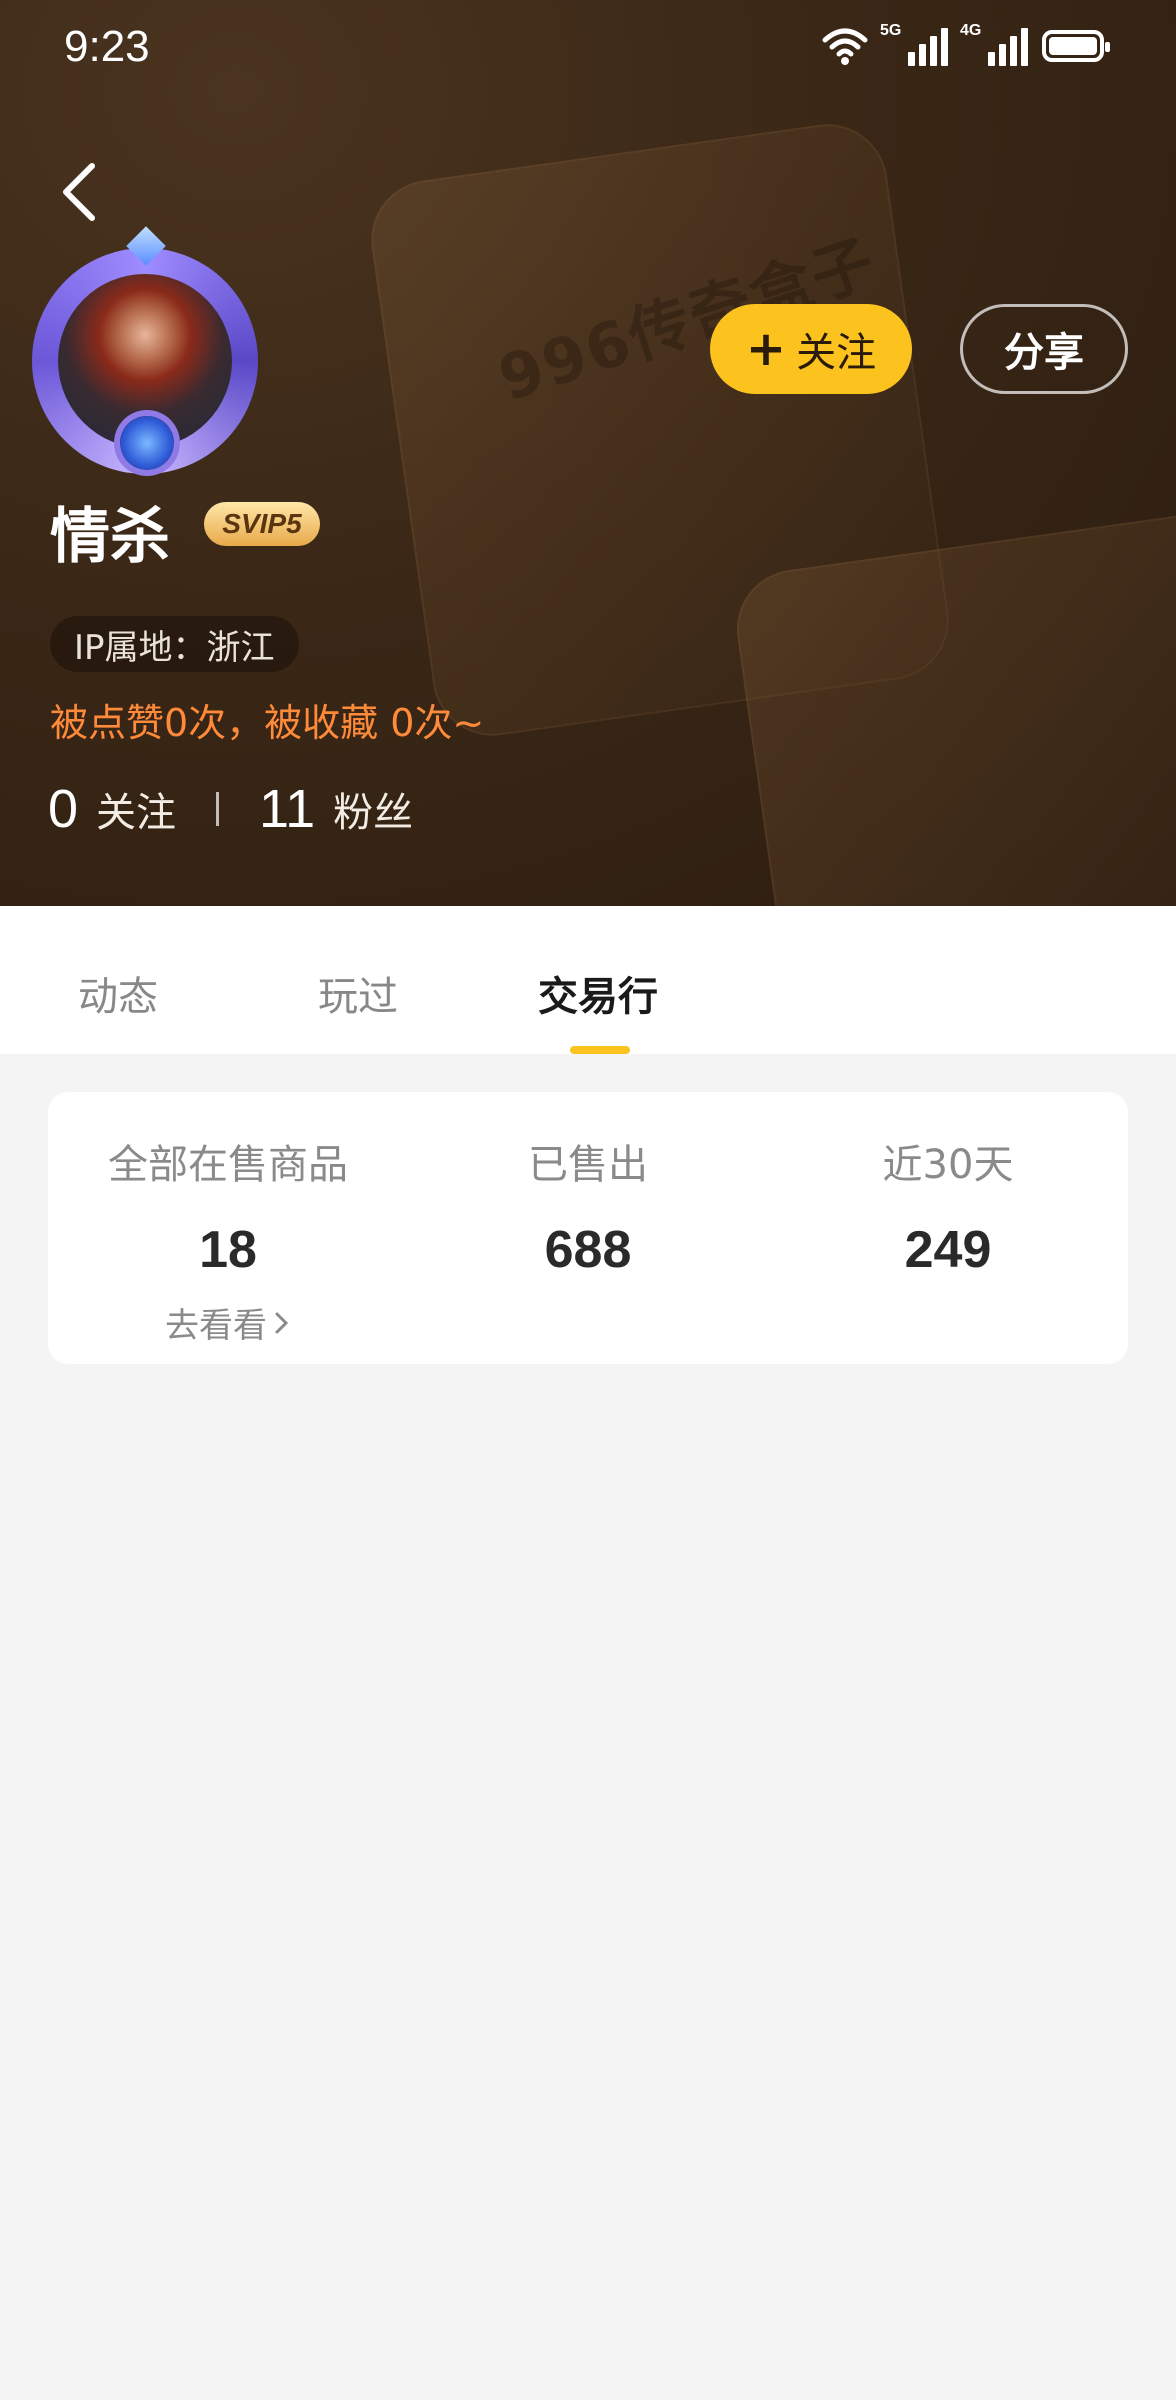  I want to click on followers-count: 11, so click(287, 809).